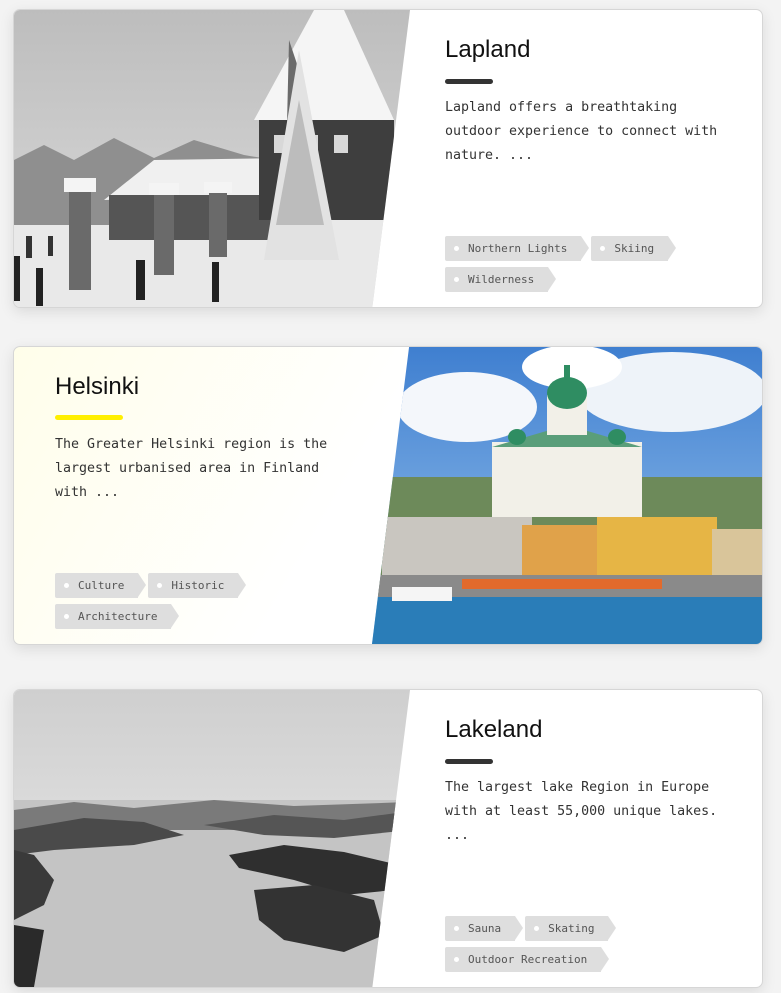 The width and height of the screenshot is (781, 993). Describe the element at coordinates (595, 267) in the screenshot. I see `tag-list: Northern Lights Skiing Wilderness` at that location.